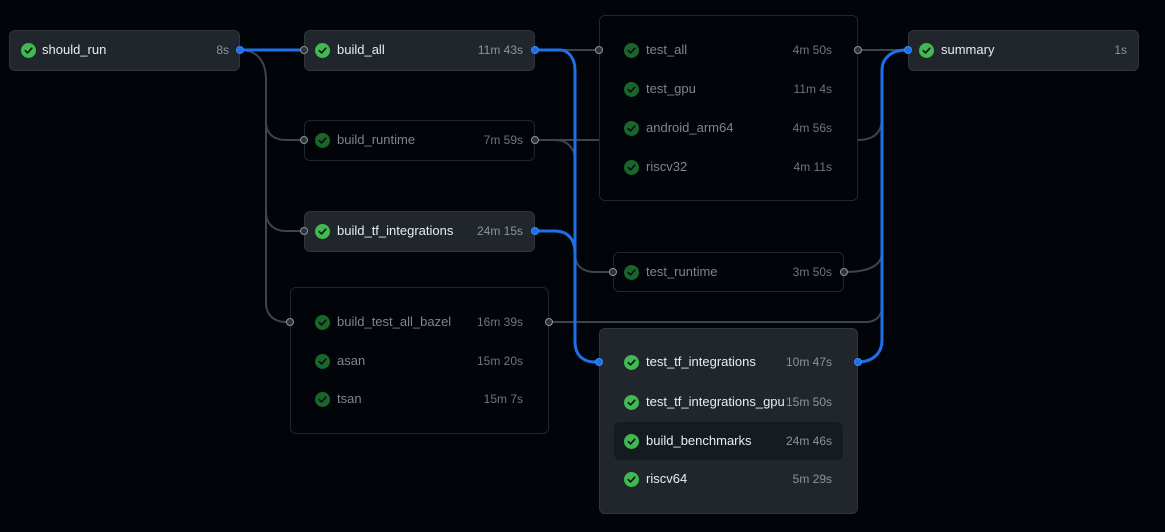 The width and height of the screenshot is (1165, 532). Describe the element at coordinates (728, 272) in the screenshot. I see `job-test-runtime: test_runtime 3m 50s` at that location.